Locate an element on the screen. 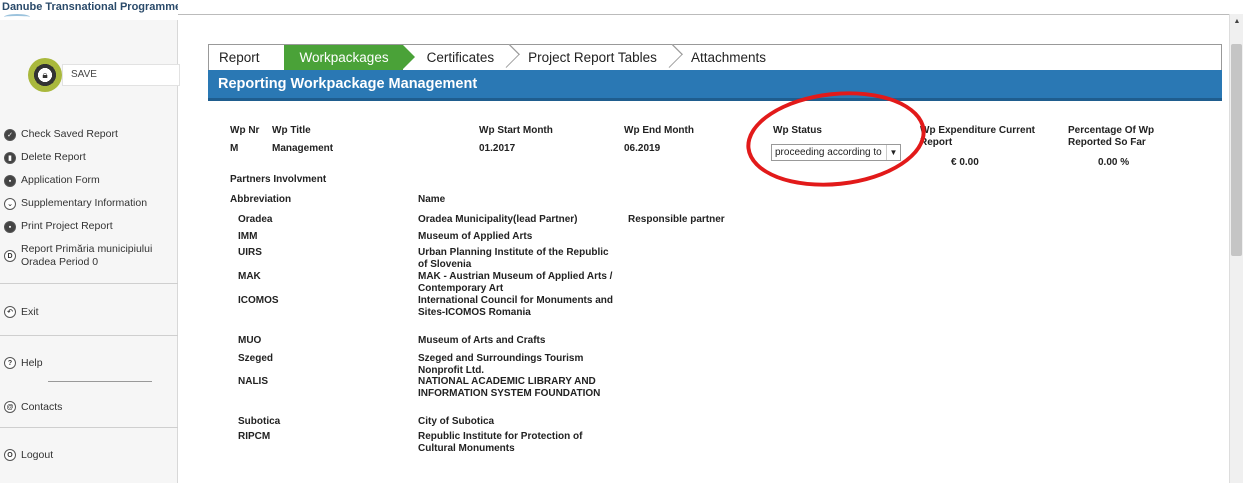  tab-workpackages: Workpackages is located at coordinates (349, 57).